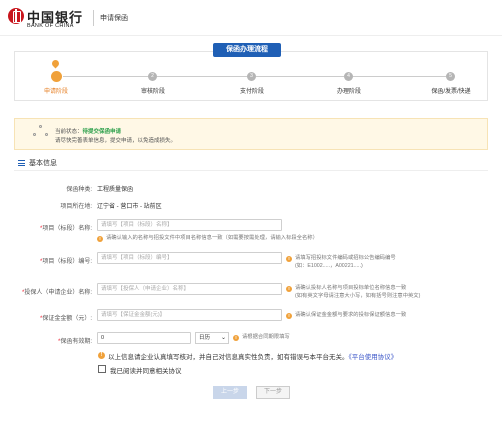 This screenshot has width=502, height=429. Describe the element at coordinates (205, 338) in the screenshot. I see `validity-unit-value: 日历` at that location.